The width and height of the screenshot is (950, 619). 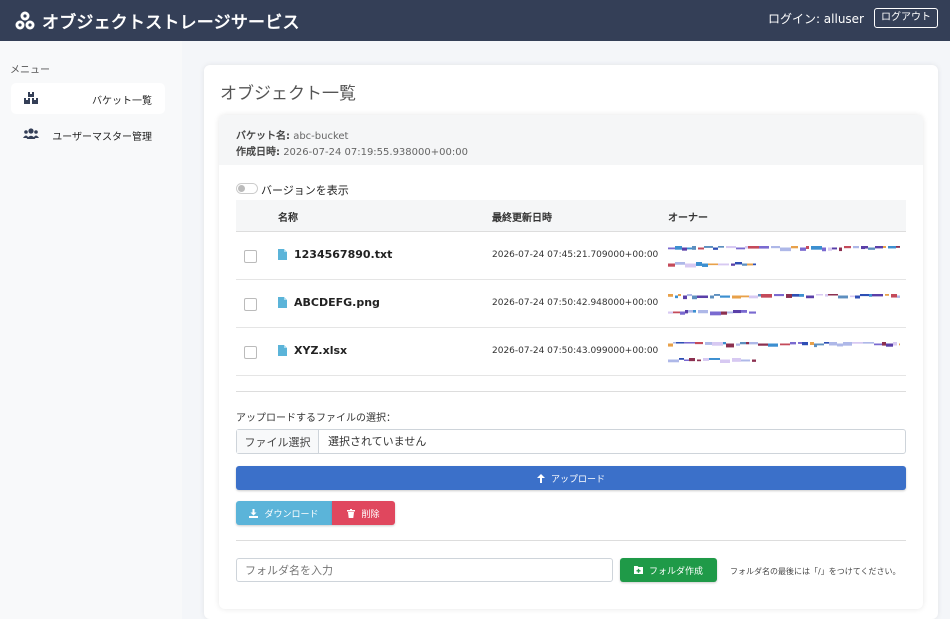 I want to click on sidebar-item-bucket-list: バケット一覧, so click(x=88, y=98).